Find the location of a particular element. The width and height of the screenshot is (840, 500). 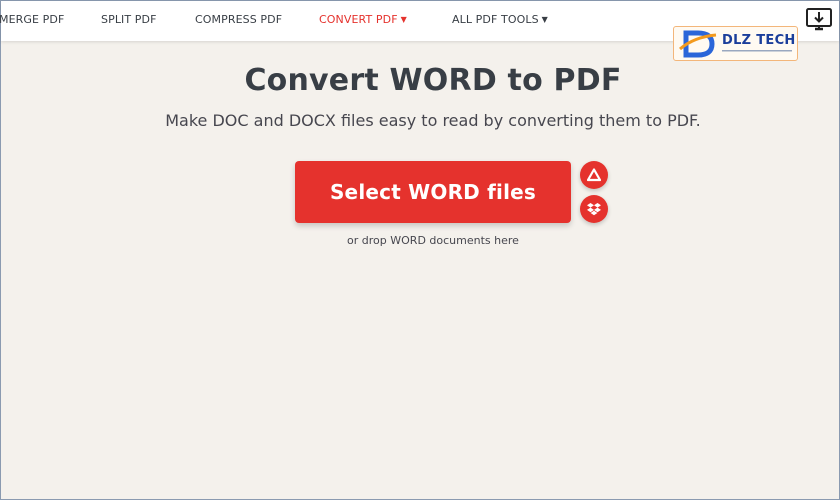

logo-text: DLZ TECH is located at coordinates (759, 40).